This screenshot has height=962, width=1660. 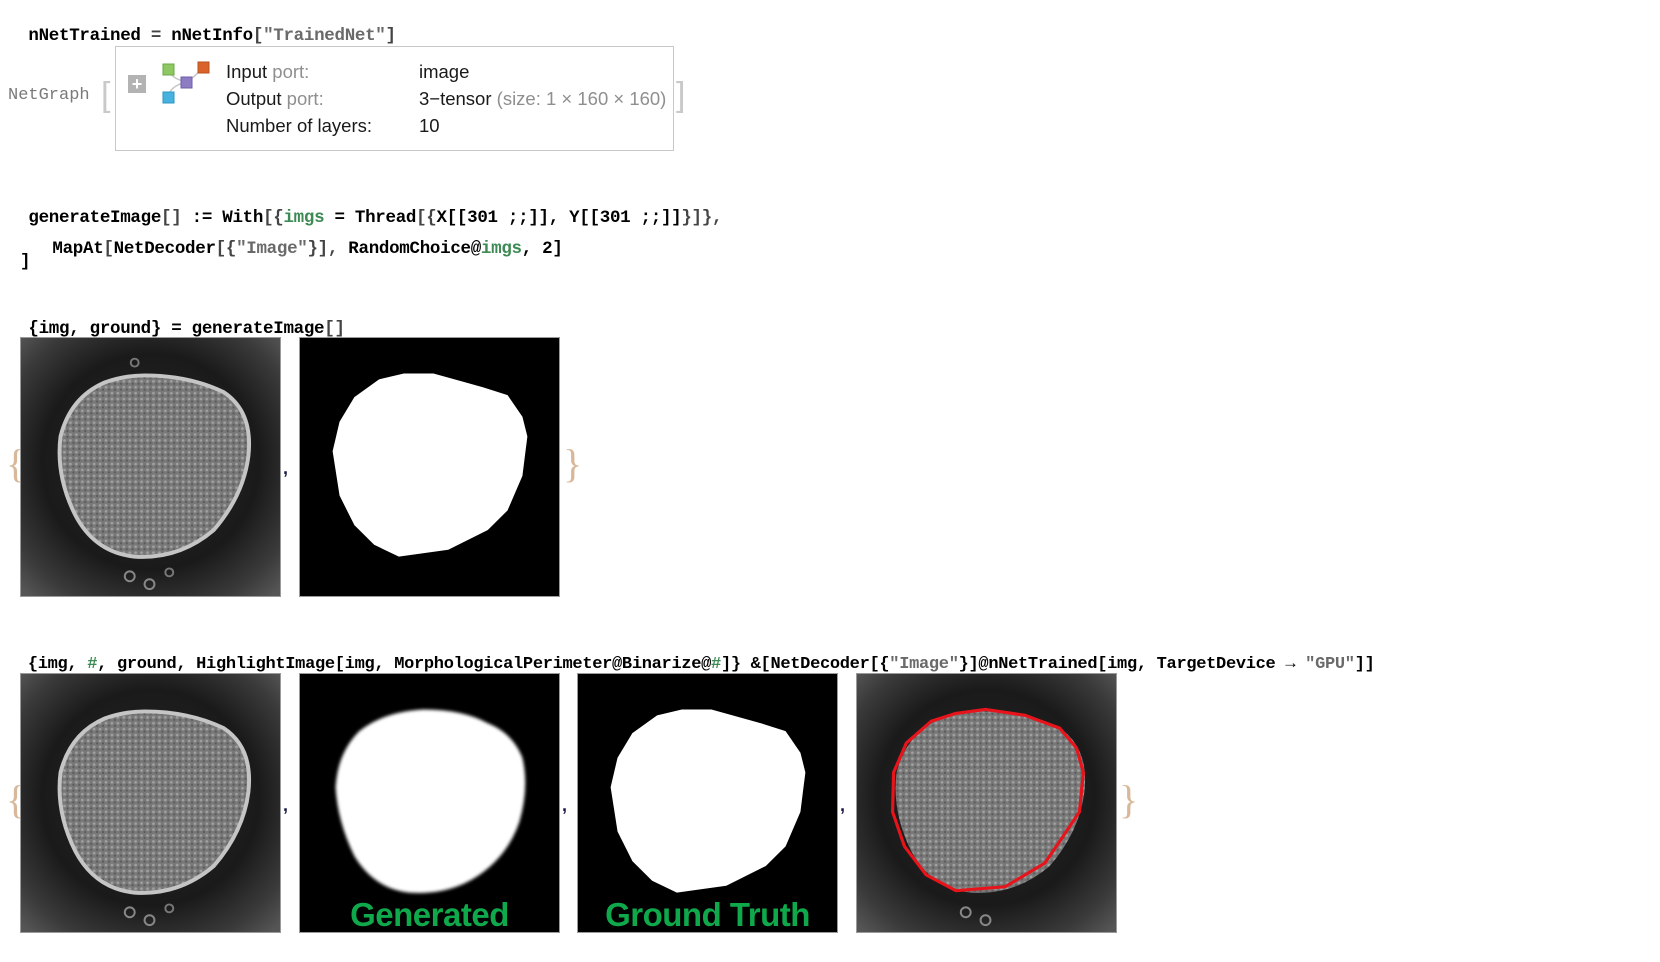 I want to click on microscopy-image-highlighted, so click(x=986, y=803).